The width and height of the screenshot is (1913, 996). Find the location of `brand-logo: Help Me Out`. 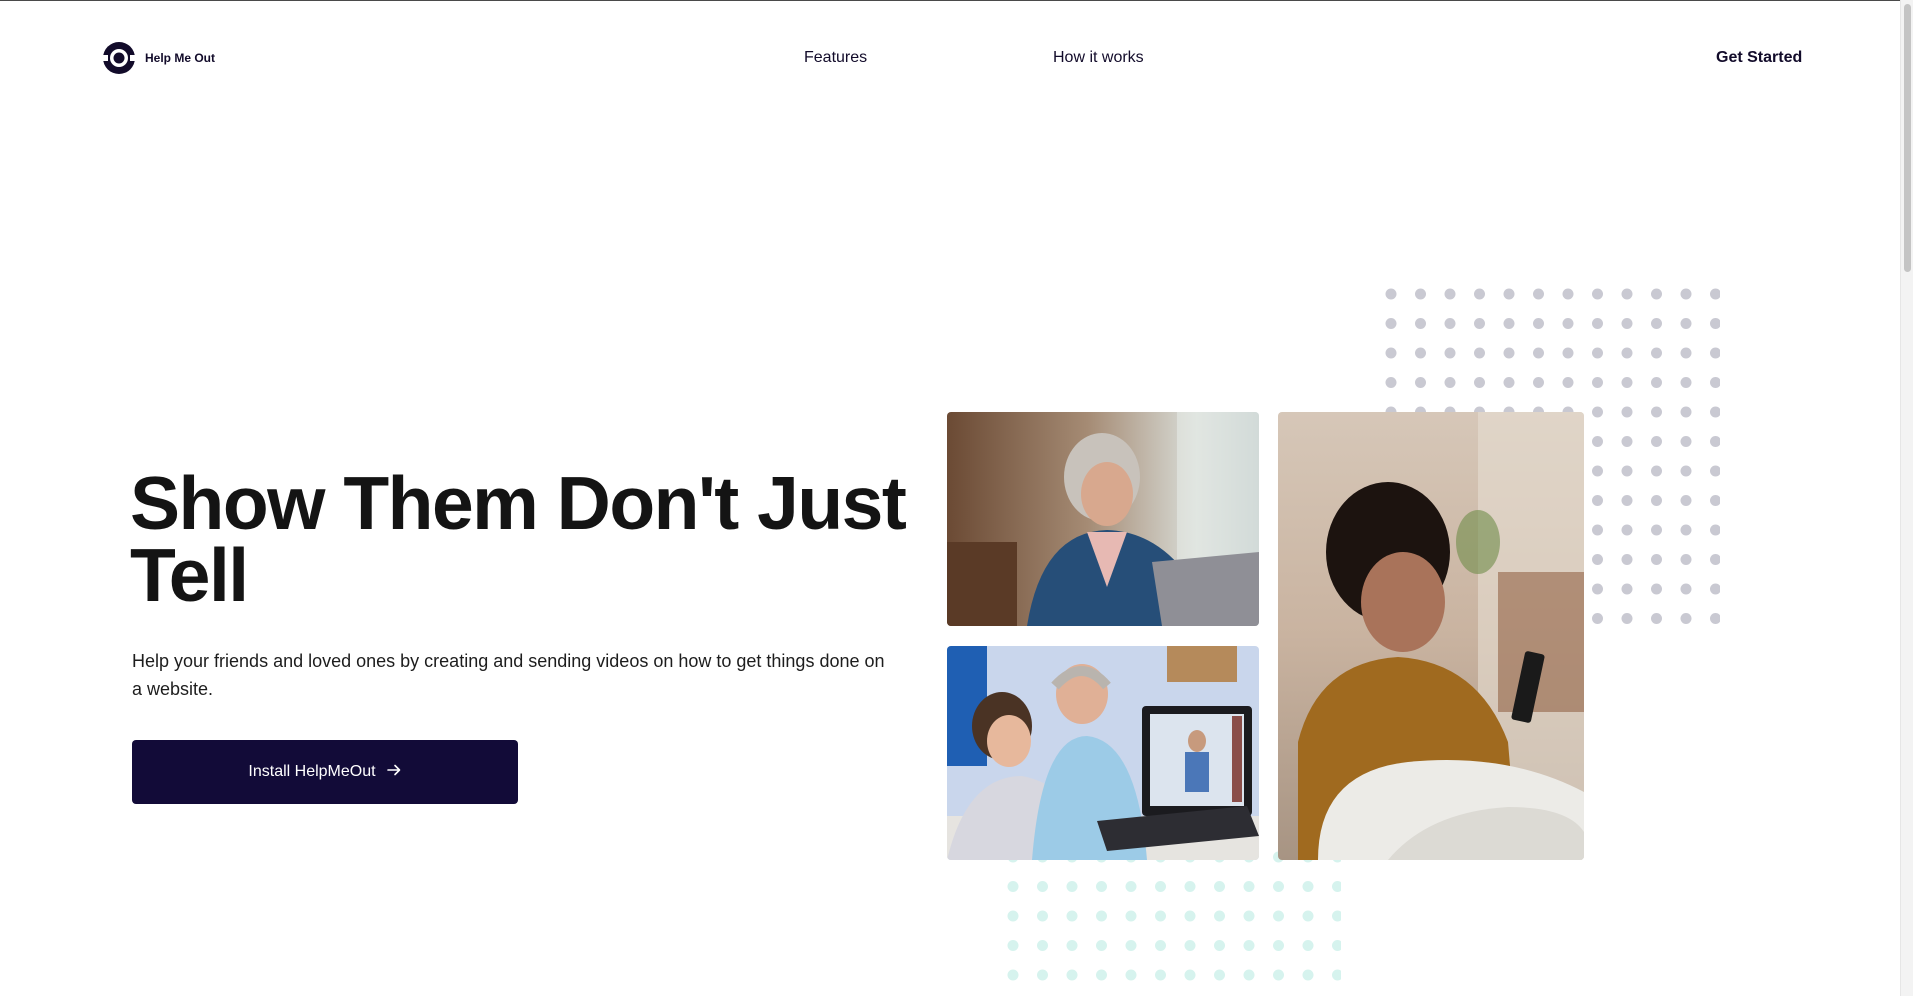

brand-logo: Help Me Out is located at coordinates (158, 58).